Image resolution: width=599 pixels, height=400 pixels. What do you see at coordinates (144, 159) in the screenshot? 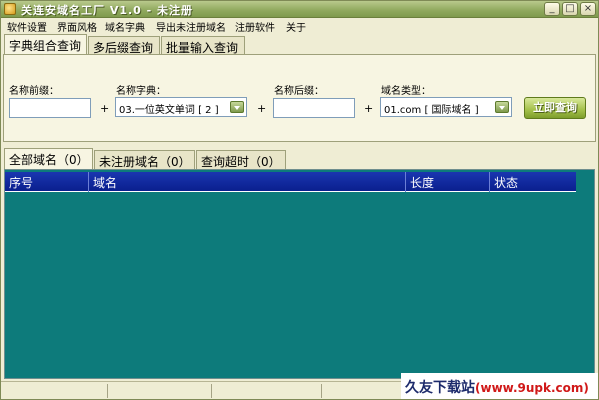
I see `tab-unregistered-domains: 未注册域名（0）` at bounding box center [144, 159].